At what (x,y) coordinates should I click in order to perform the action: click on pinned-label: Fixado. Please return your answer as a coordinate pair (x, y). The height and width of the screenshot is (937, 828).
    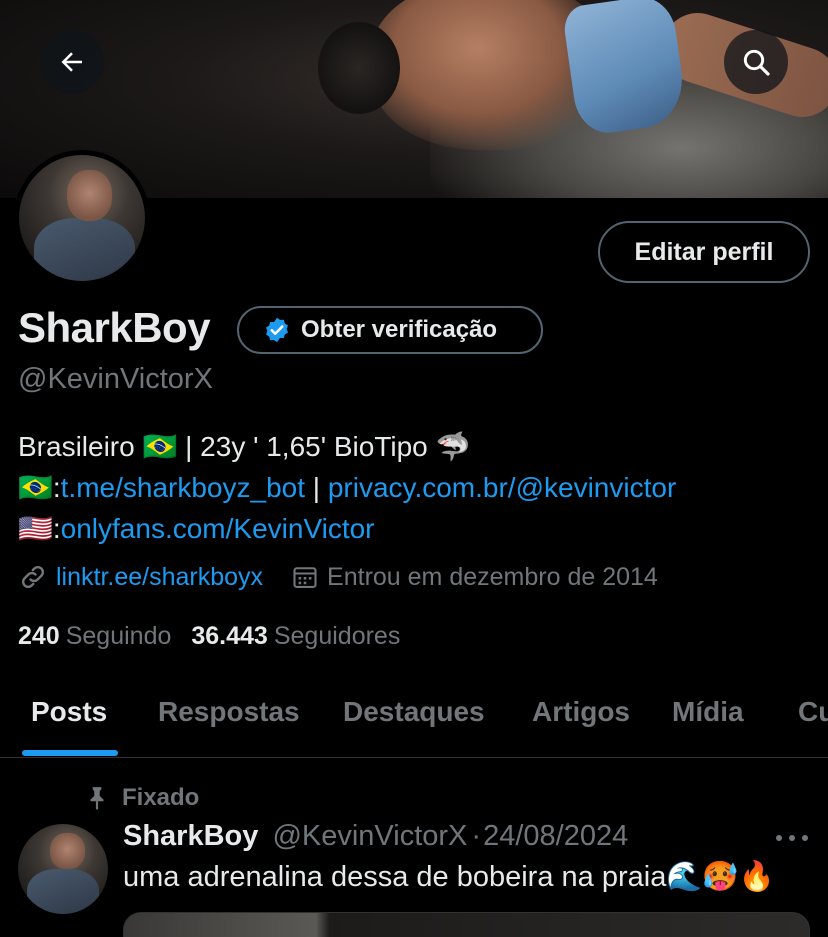
    Looking at the image, I should click on (161, 797).